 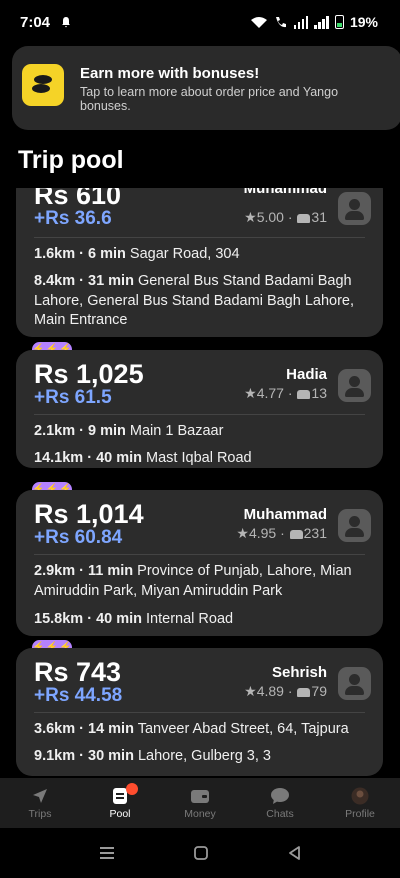 I want to click on nav-pool-label: Pool, so click(x=120, y=813).